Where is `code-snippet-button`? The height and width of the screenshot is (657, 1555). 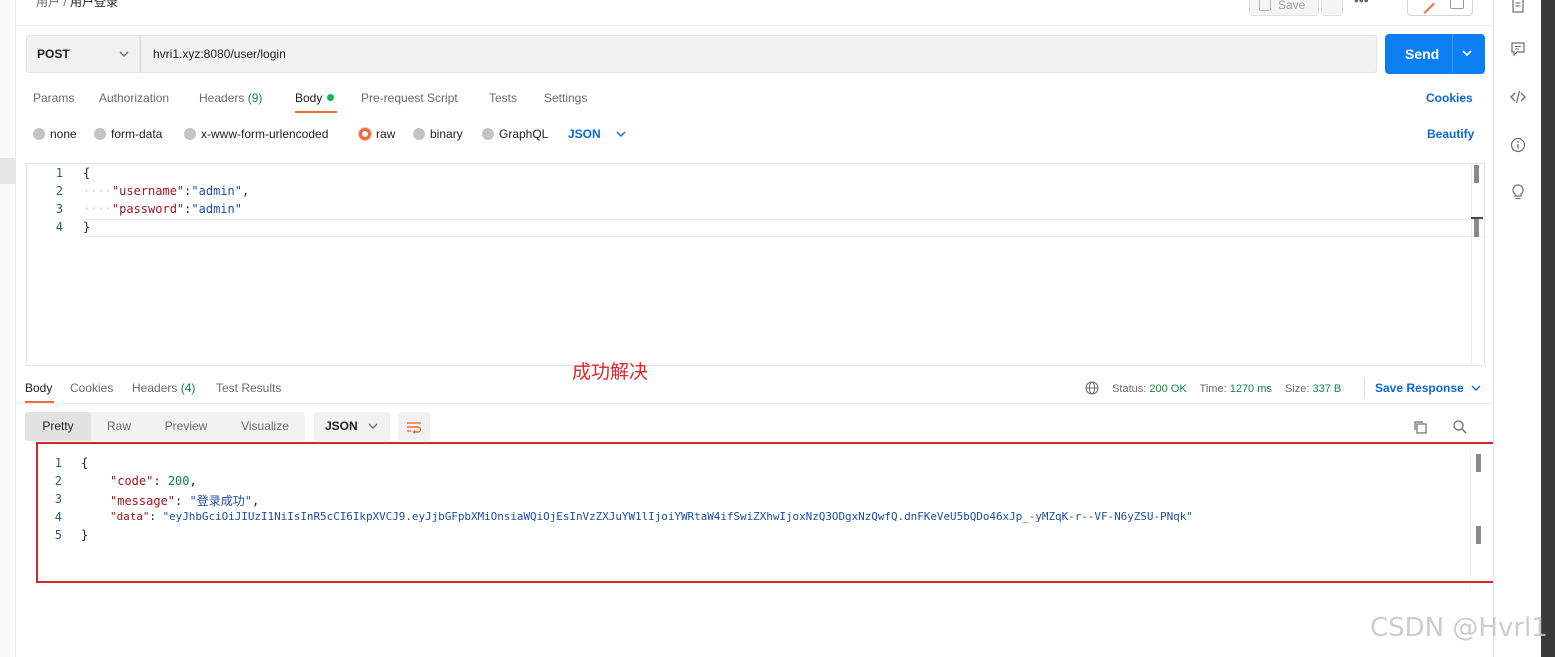 code-snippet-button is located at coordinates (1518, 97).